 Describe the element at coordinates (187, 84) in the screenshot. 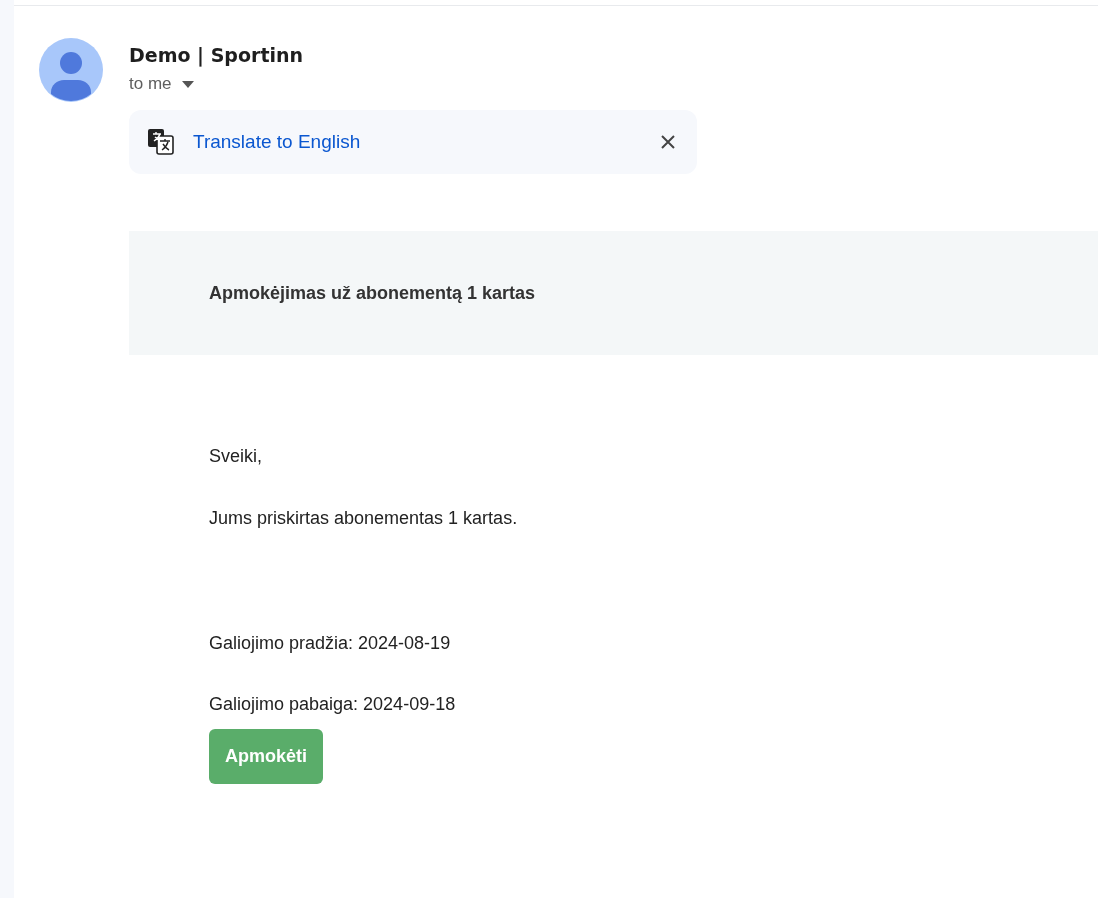

I see `caret-icon` at that location.